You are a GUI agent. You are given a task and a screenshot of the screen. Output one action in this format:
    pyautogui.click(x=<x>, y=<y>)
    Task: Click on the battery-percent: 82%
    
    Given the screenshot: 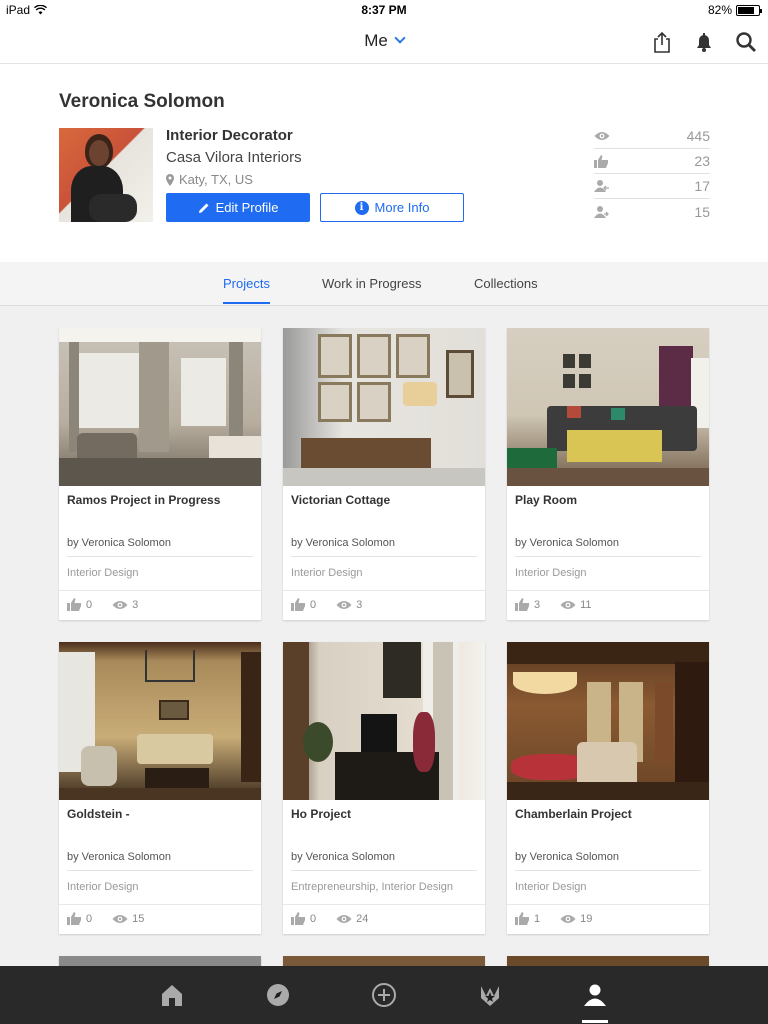 What is the action you would take?
    pyautogui.click(x=719, y=10)
    